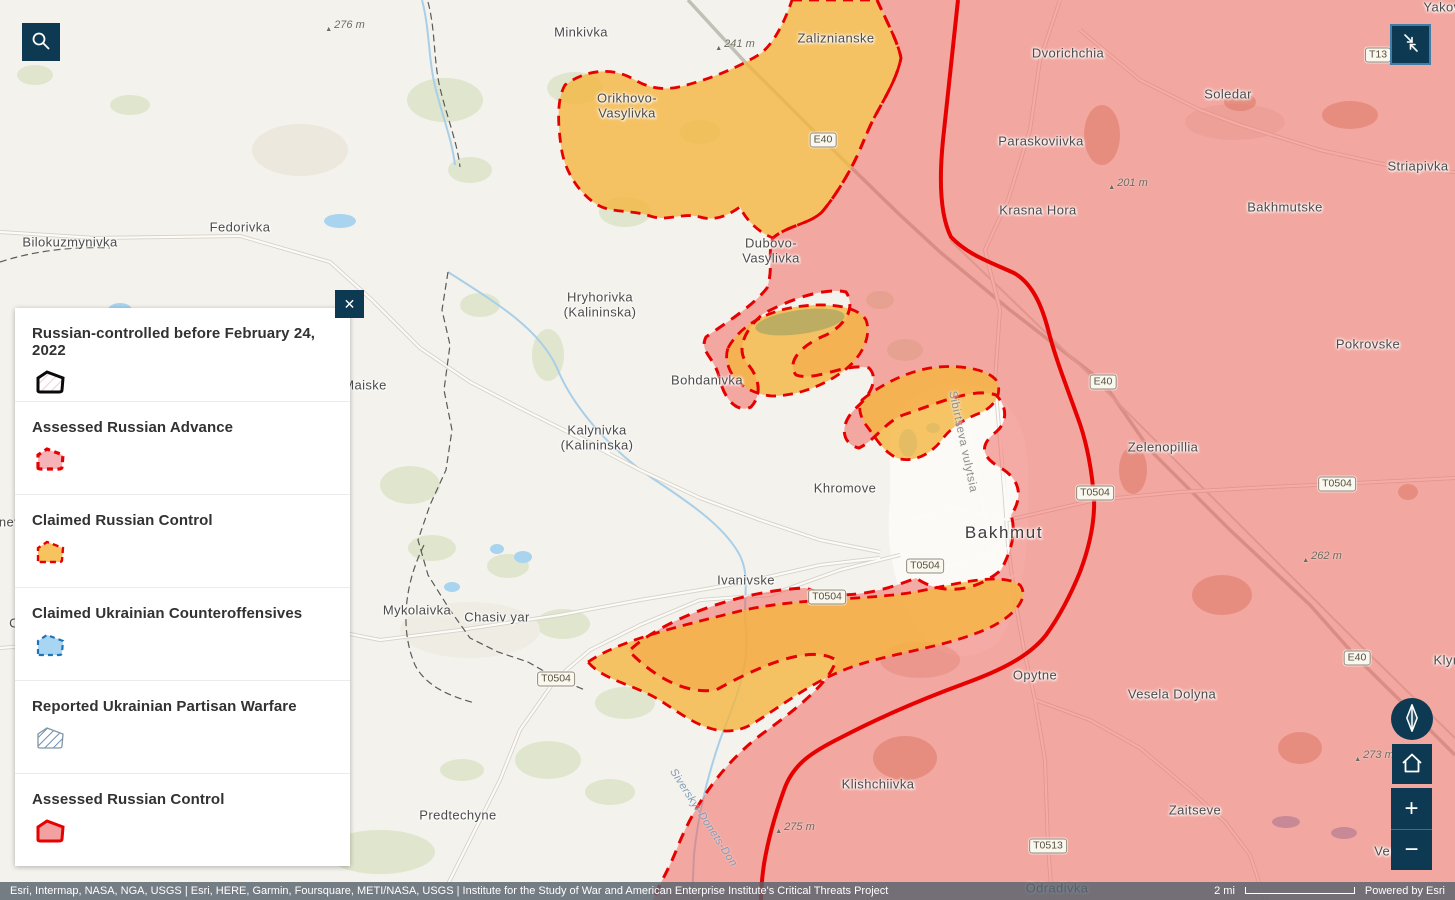 The image size is (1455, 900). I want to click on legend-item-label: Assessed Russian Control, so click(128, 799).